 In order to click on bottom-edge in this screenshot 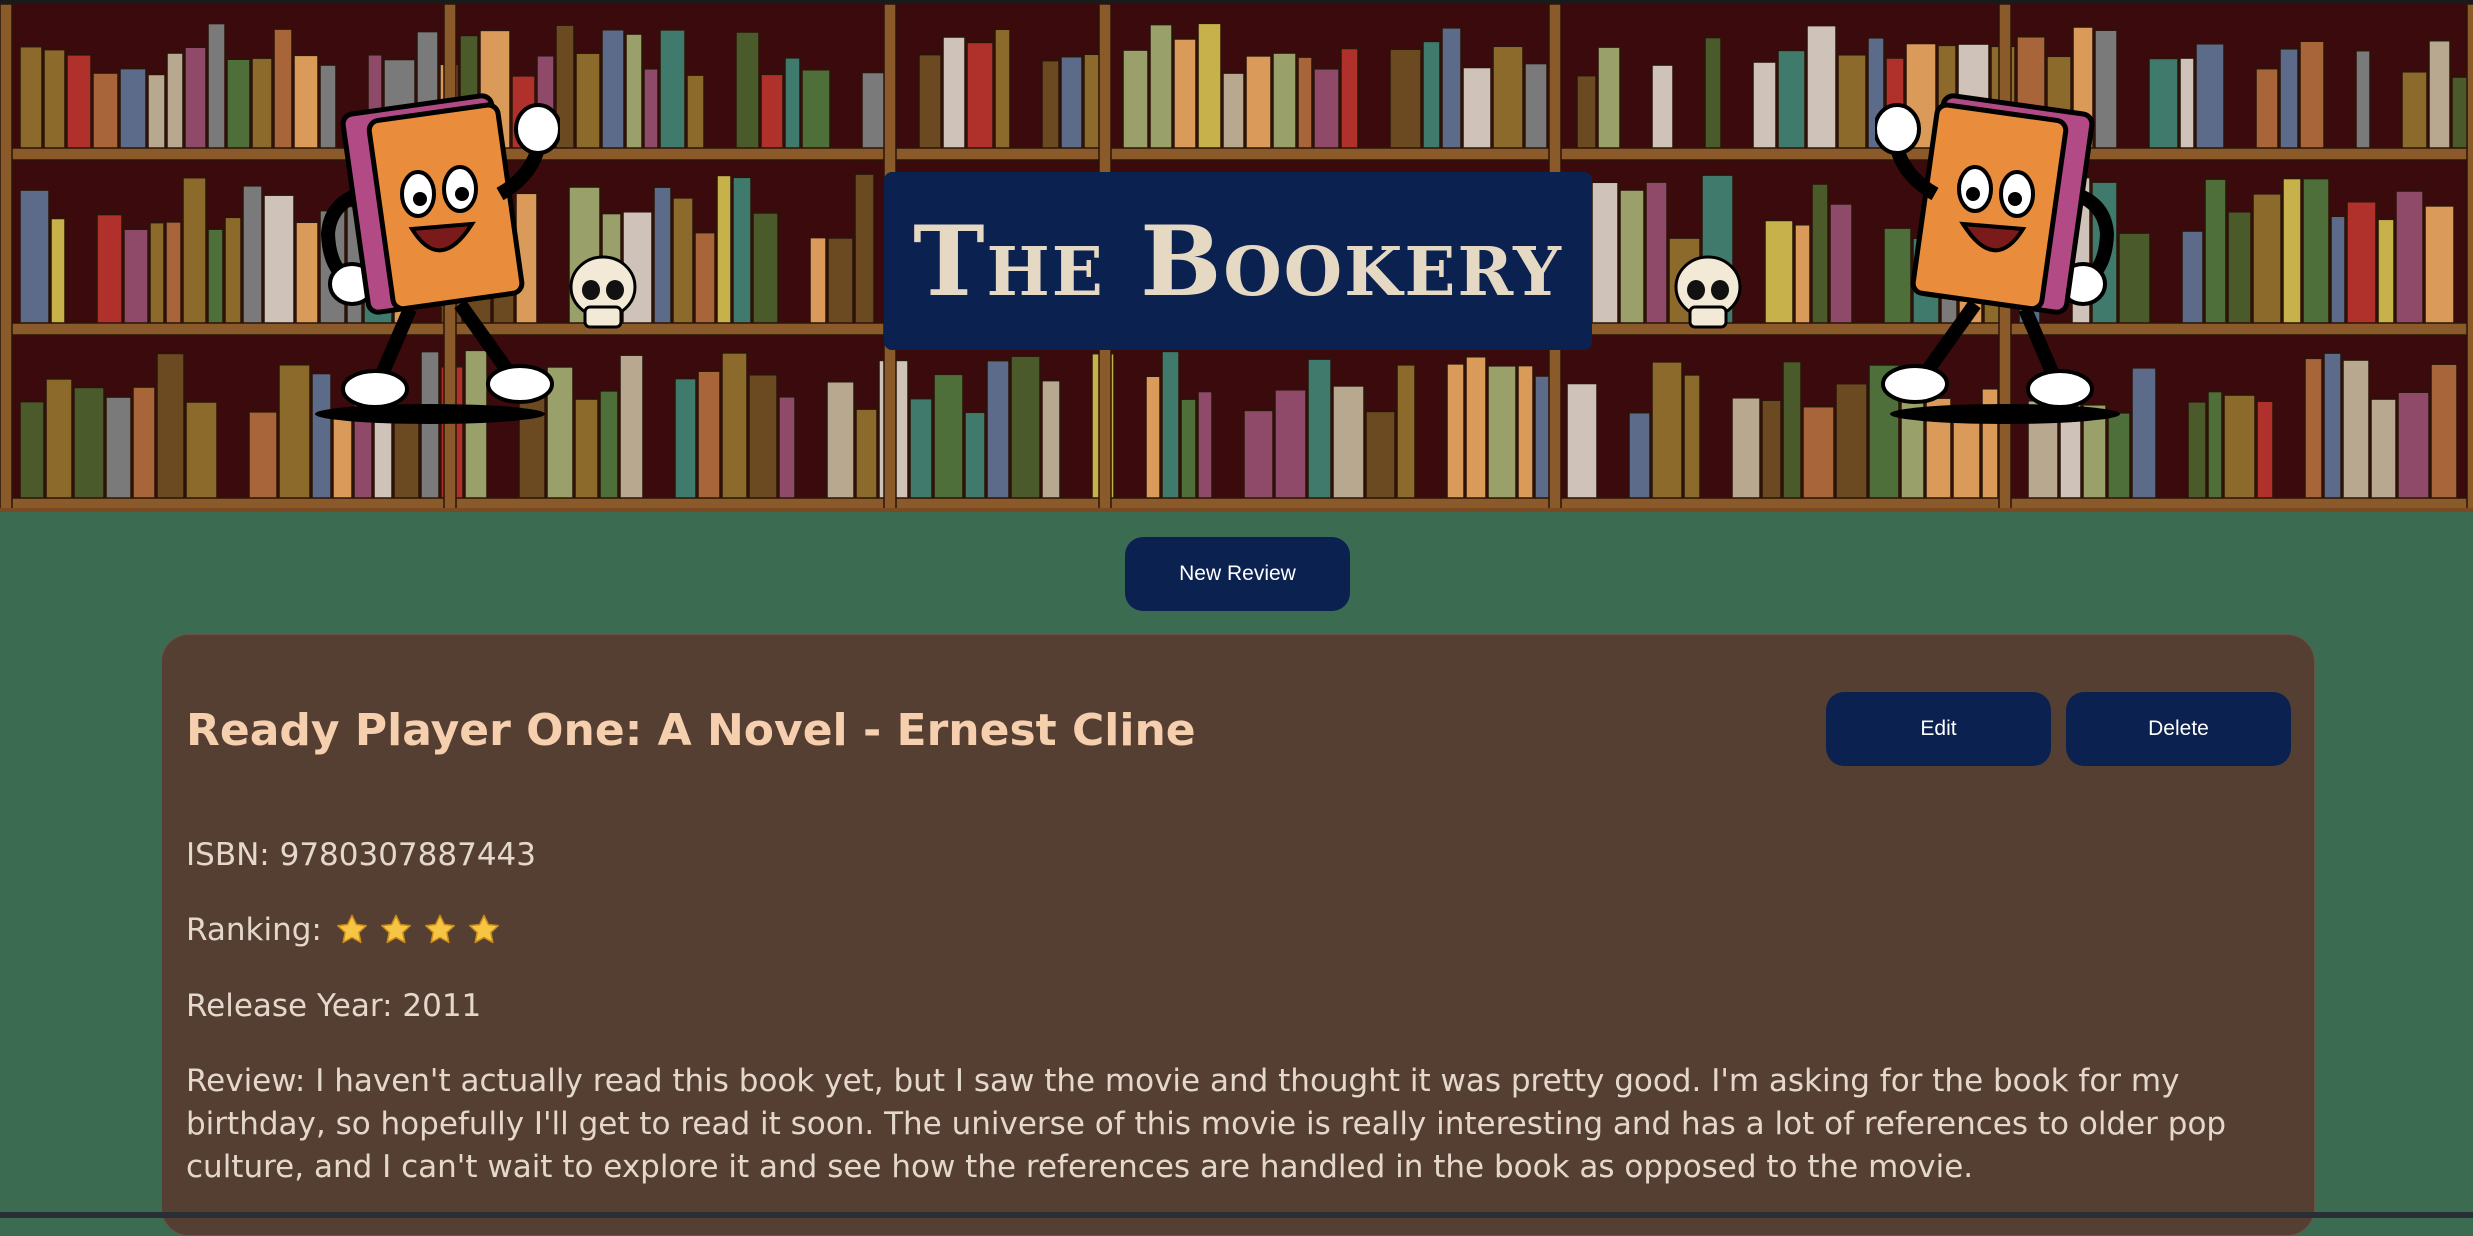, I will do `click(1236, 1215)`.